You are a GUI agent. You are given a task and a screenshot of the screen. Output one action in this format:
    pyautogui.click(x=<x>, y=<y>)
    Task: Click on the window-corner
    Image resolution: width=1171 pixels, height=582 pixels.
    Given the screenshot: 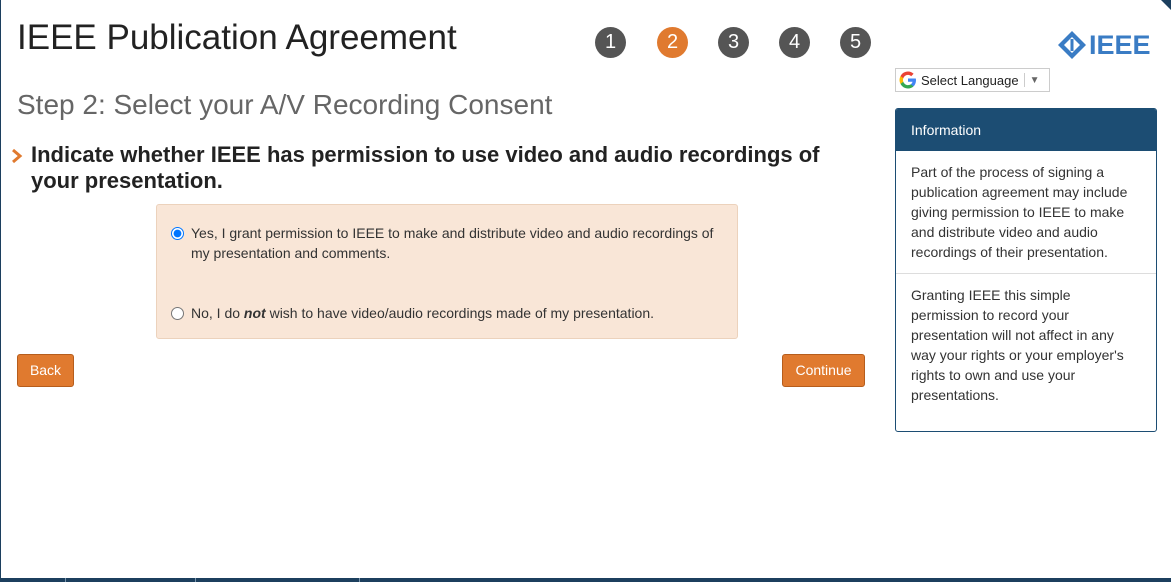 What is the action you would take?
    pyautogui.click(x=1166, y=5)
    